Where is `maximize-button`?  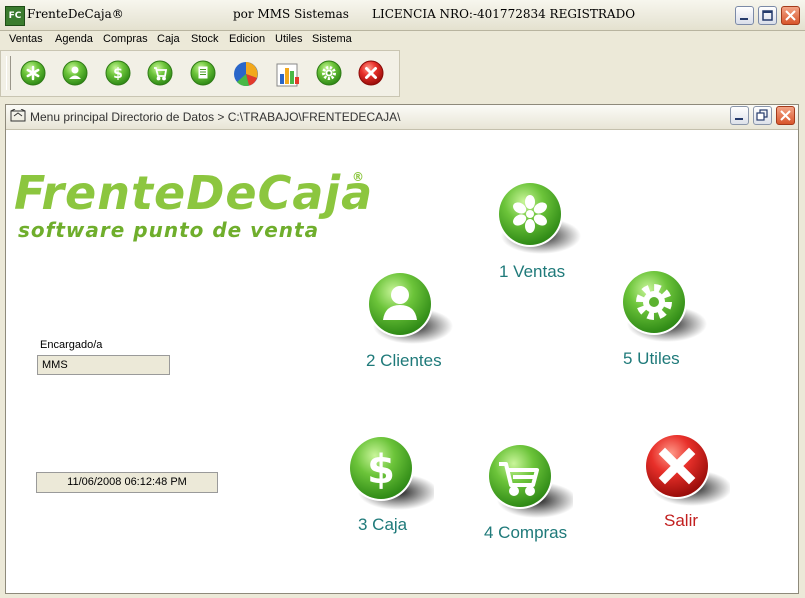
maximize-button is located at coordinates (767, 15).